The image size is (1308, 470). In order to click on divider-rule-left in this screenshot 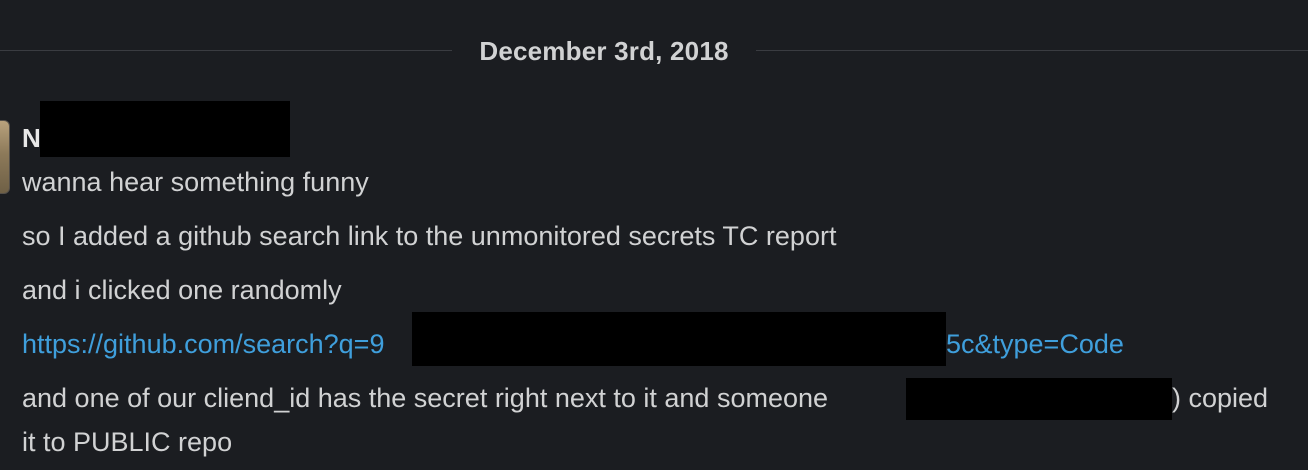, I will do `click(226, 50)`.